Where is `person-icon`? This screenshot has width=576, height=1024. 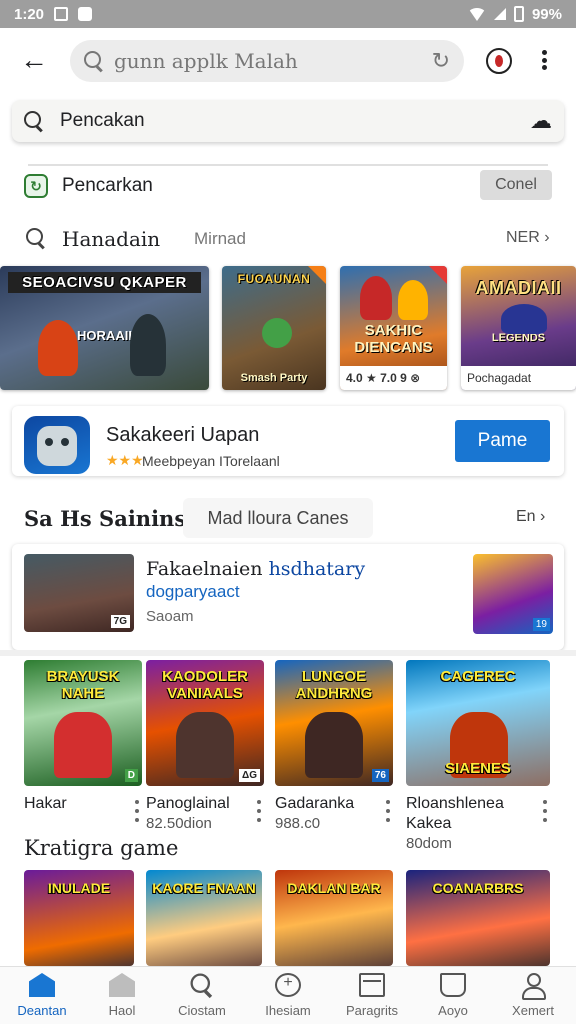 person-icon is located at coordinates (533, 986).